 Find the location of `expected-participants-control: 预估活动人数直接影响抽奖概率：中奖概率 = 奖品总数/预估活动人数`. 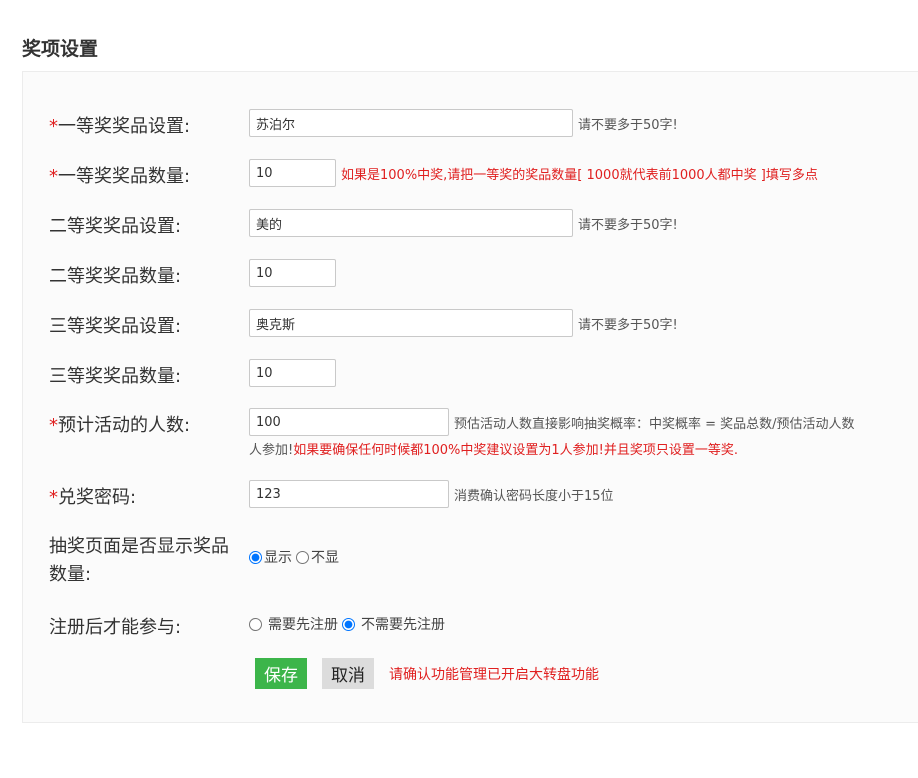

expected-participants-control: 预估活动人数直接影响抽奖概率：中奖概率 = 奖品总数/预估活动人数 is located at coordinates (552, 422).